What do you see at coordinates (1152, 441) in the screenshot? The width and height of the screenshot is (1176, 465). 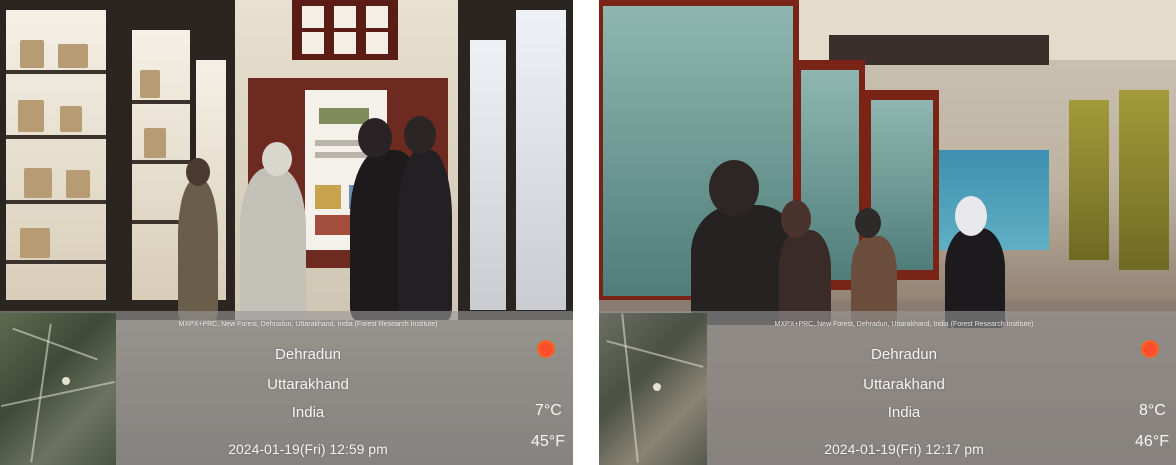 I see `temperature-fahrenheit: 46°F` at bounding box center [1152, 441].